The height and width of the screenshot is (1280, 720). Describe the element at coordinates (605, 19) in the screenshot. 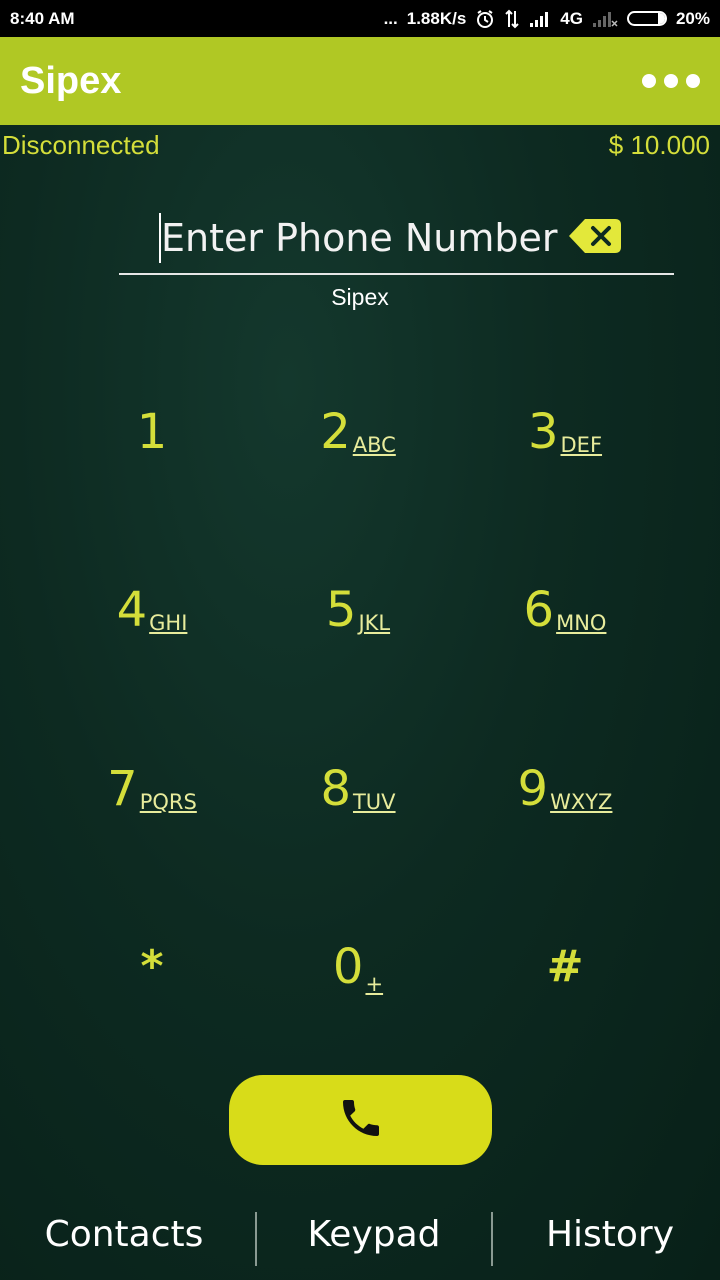

I see `signal-icon-sim2` at that location.